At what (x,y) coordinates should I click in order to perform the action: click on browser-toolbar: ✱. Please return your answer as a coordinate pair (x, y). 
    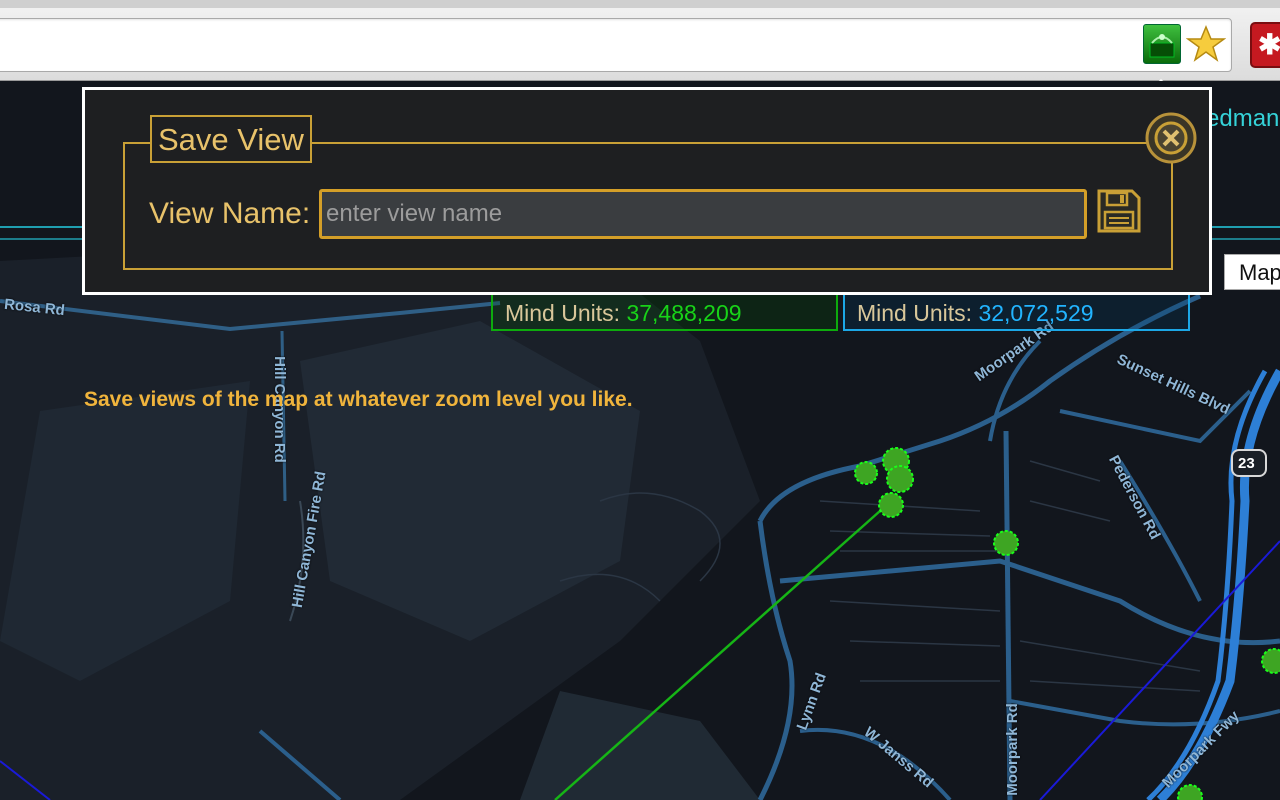
    Looking at the image, I should click on (640, 40).